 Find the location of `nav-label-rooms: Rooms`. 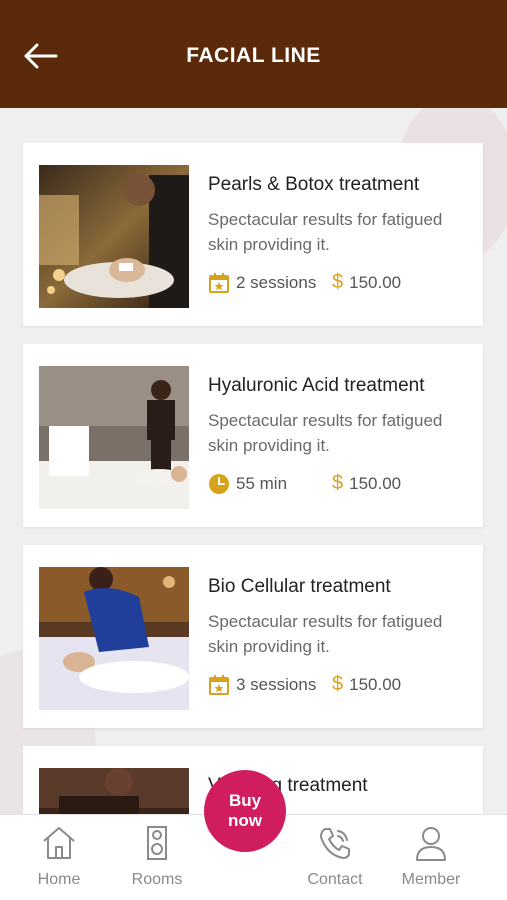

nav-label-rooms: Rooms is located at coordinates (157, 879).